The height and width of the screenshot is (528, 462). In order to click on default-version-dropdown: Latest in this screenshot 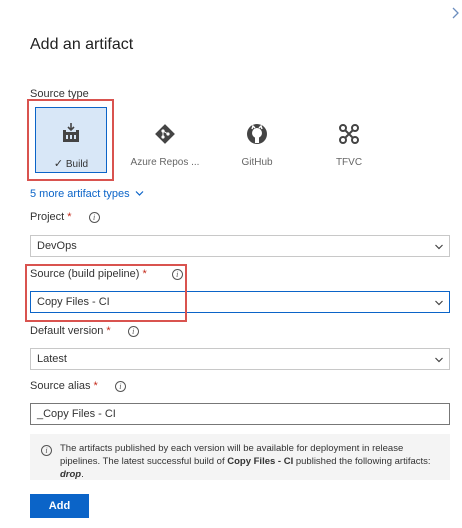, I will do `click(240, 359)`.